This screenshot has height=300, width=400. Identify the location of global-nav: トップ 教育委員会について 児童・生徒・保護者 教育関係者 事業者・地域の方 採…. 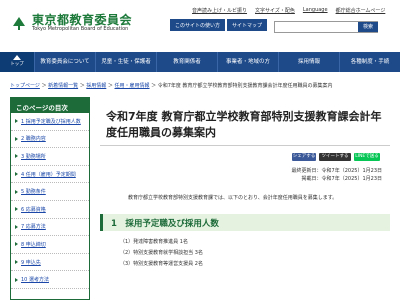
(200, 62).